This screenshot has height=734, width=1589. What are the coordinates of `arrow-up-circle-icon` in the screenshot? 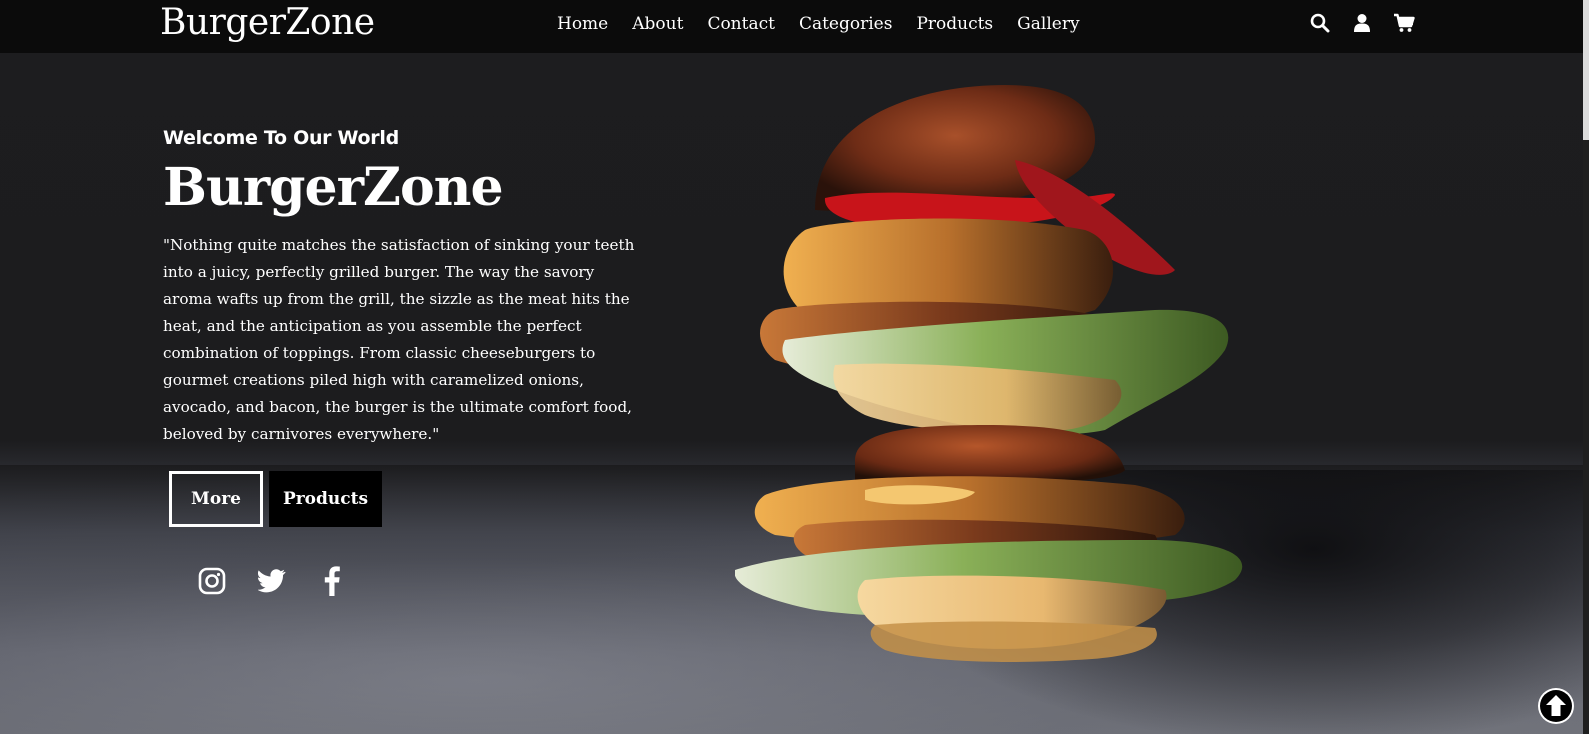 It's located at (1556, 706).